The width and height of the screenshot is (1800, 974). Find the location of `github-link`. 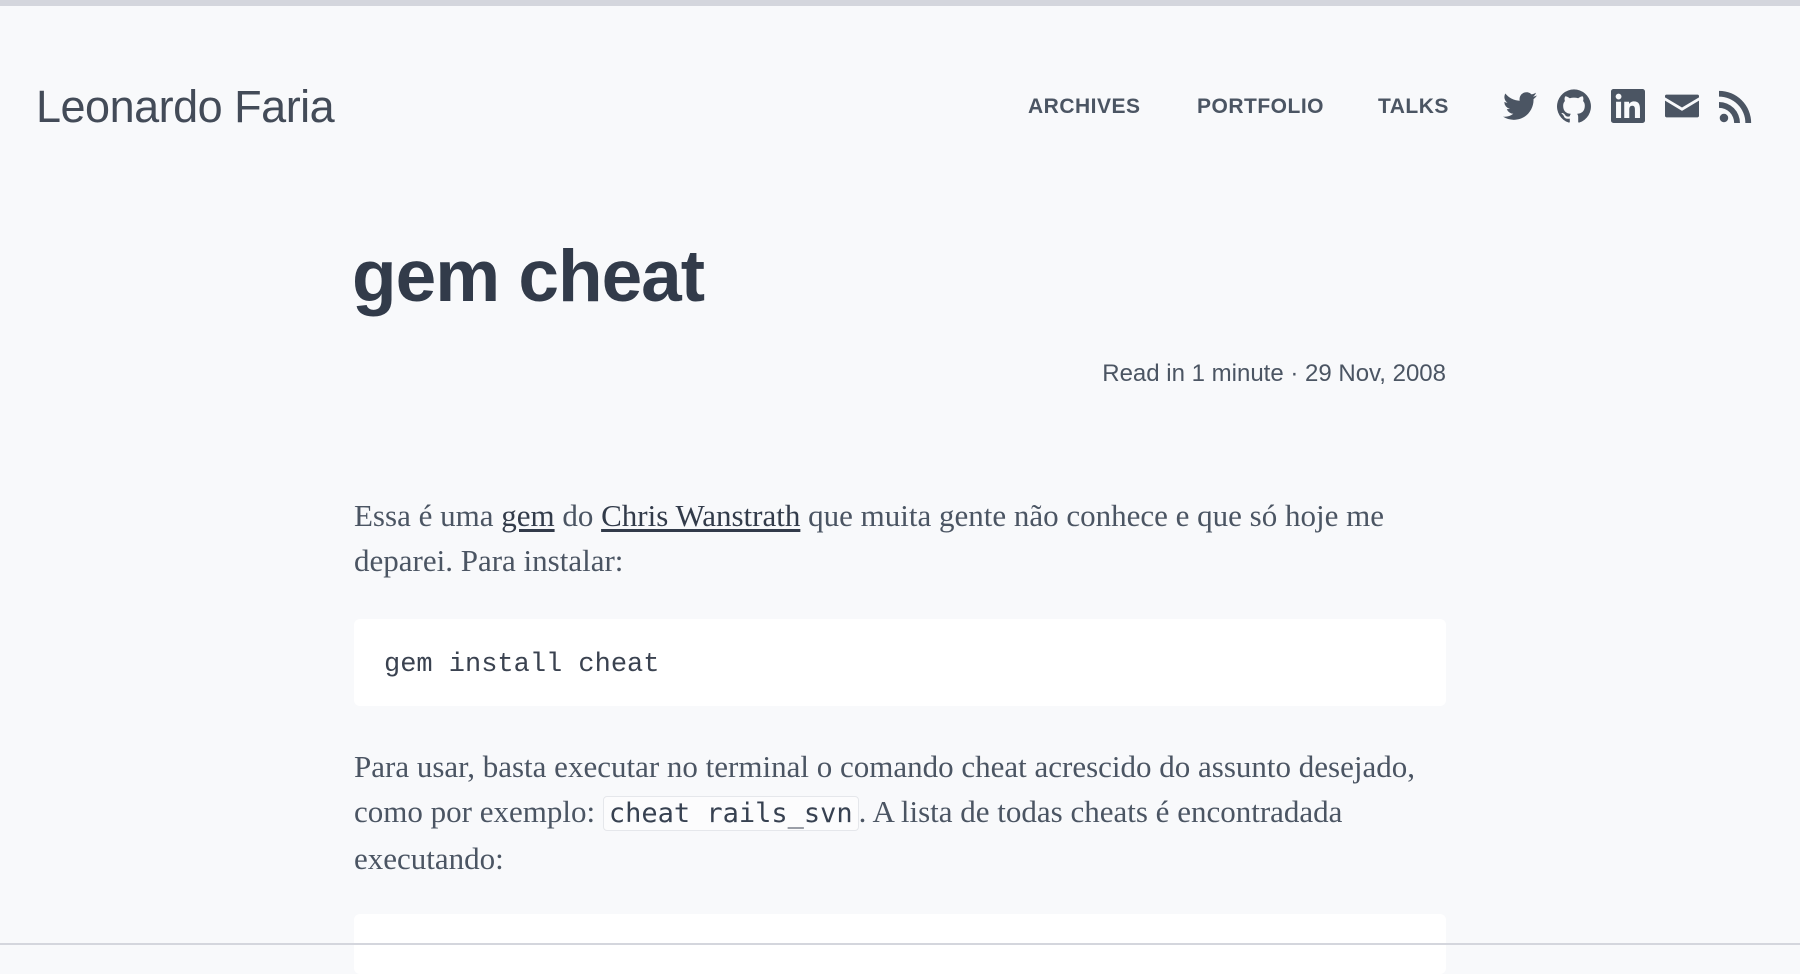

github-link is located at coordinates (1574, 106).